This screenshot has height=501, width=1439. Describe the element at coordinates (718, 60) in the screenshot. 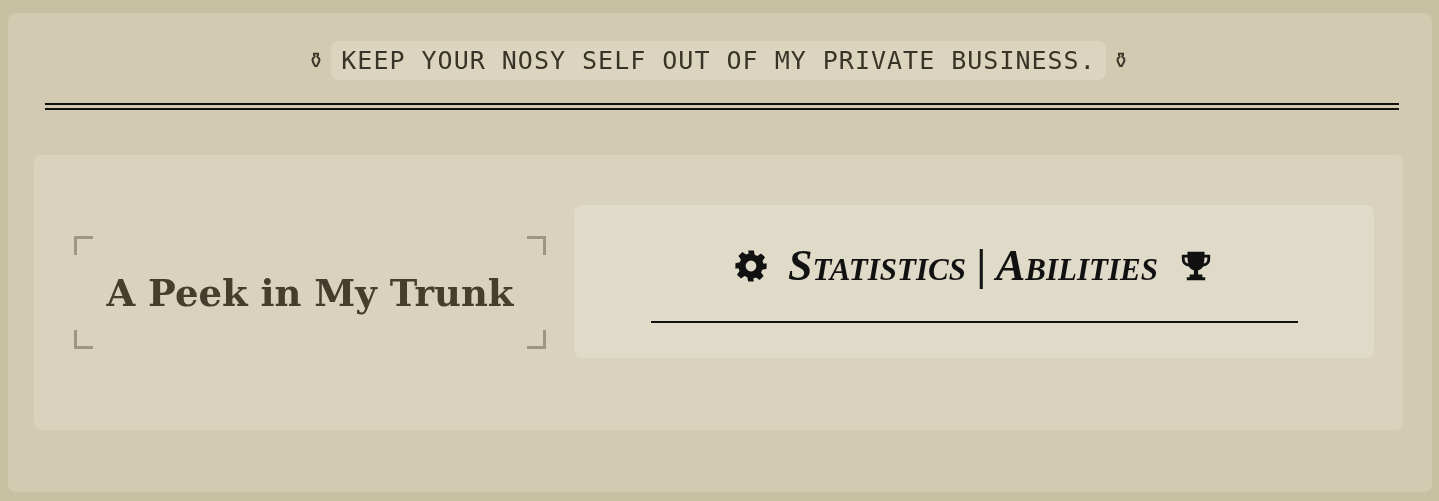

I see `banner-text: KEEP YOUR NOSY SELF OUT OF MY PRIVATE BUSINESS.` at that location.